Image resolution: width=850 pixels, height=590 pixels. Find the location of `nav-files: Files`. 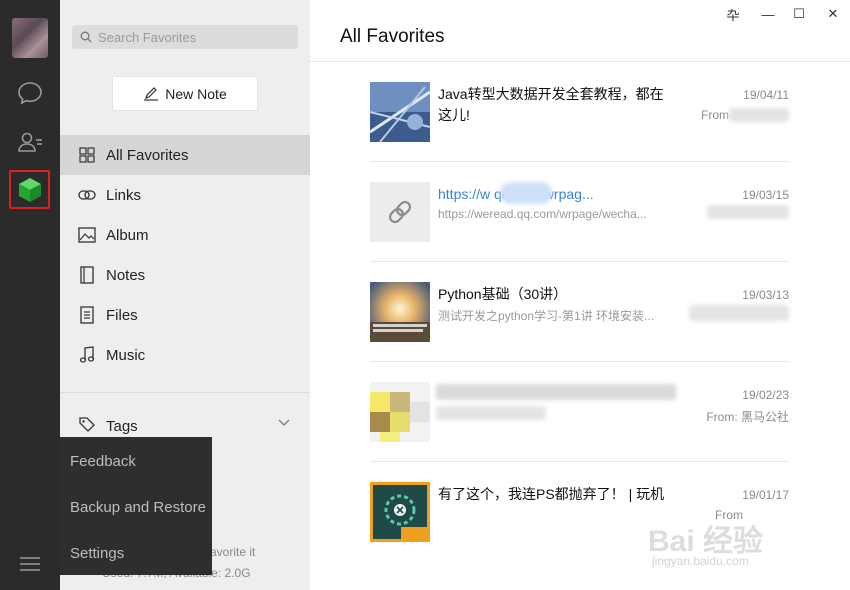

nav-files: Files is located at coordinates (185, 315).